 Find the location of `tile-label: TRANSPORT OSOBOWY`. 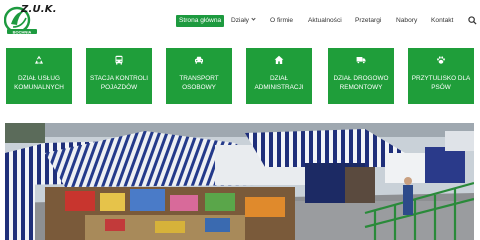

tile-label: TRANSPORT OSOBOWY is located at coordinates (199, 83).